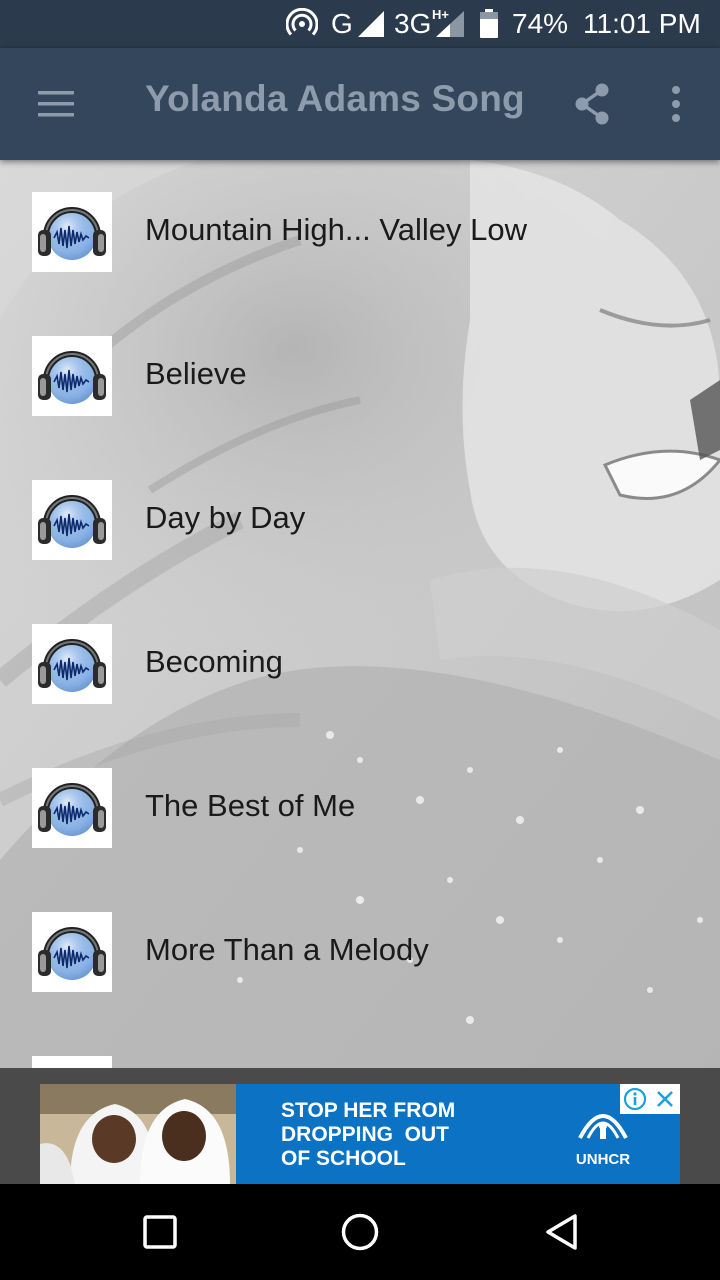  I want to click on list-item: Day by Day, so click(360, 520).